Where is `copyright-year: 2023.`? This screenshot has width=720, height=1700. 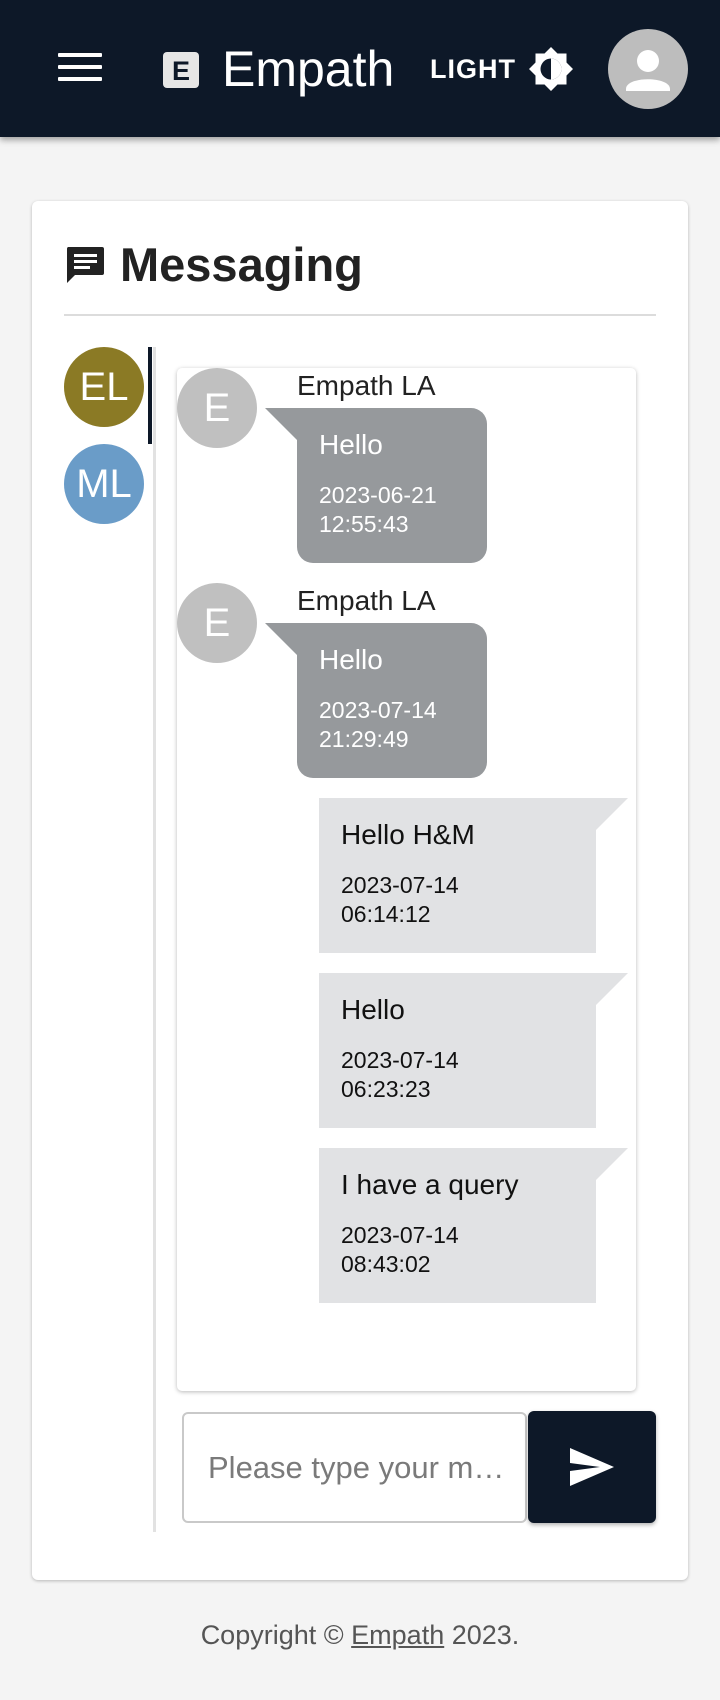
copyright-year: 2023. is located at coordinates (485, 1635).